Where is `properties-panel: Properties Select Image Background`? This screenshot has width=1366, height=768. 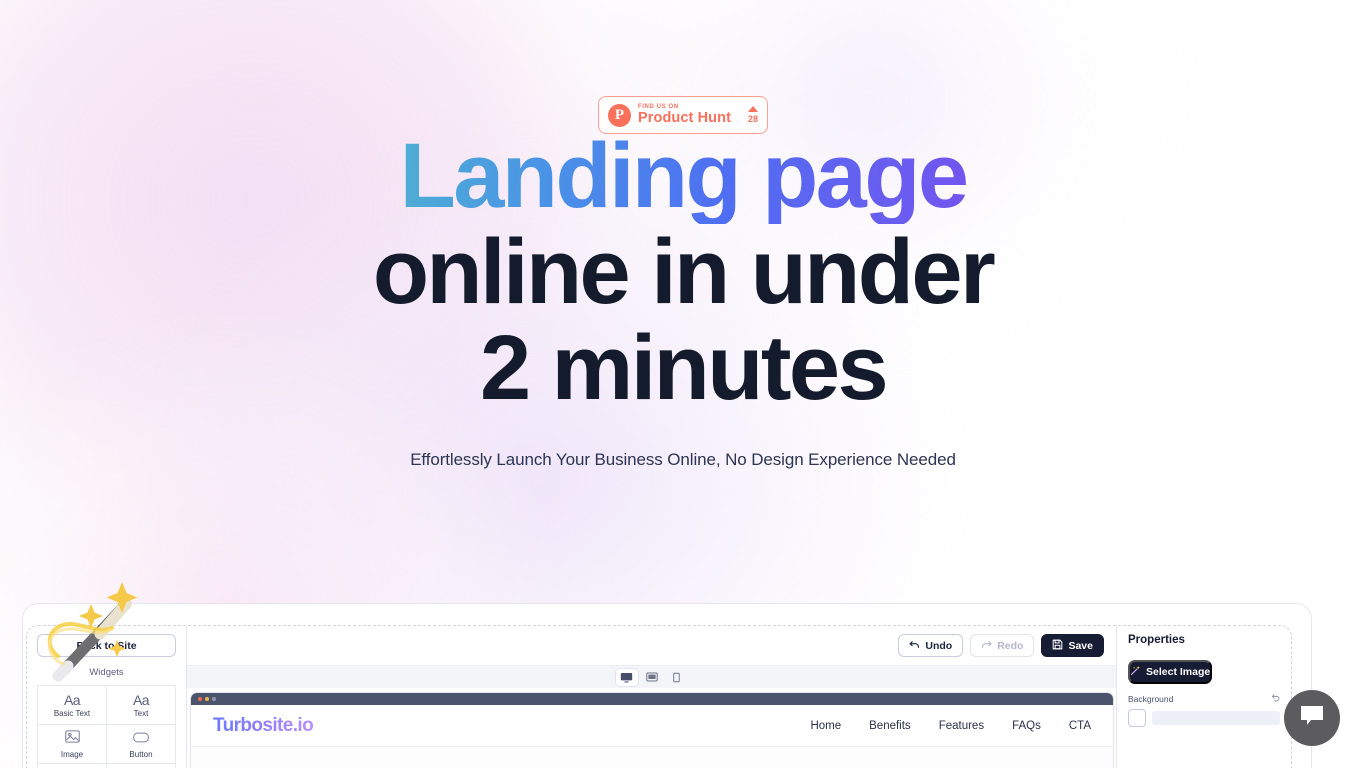
properties-panel: Properties Select Image Background is located at coordinates (1203, 697).